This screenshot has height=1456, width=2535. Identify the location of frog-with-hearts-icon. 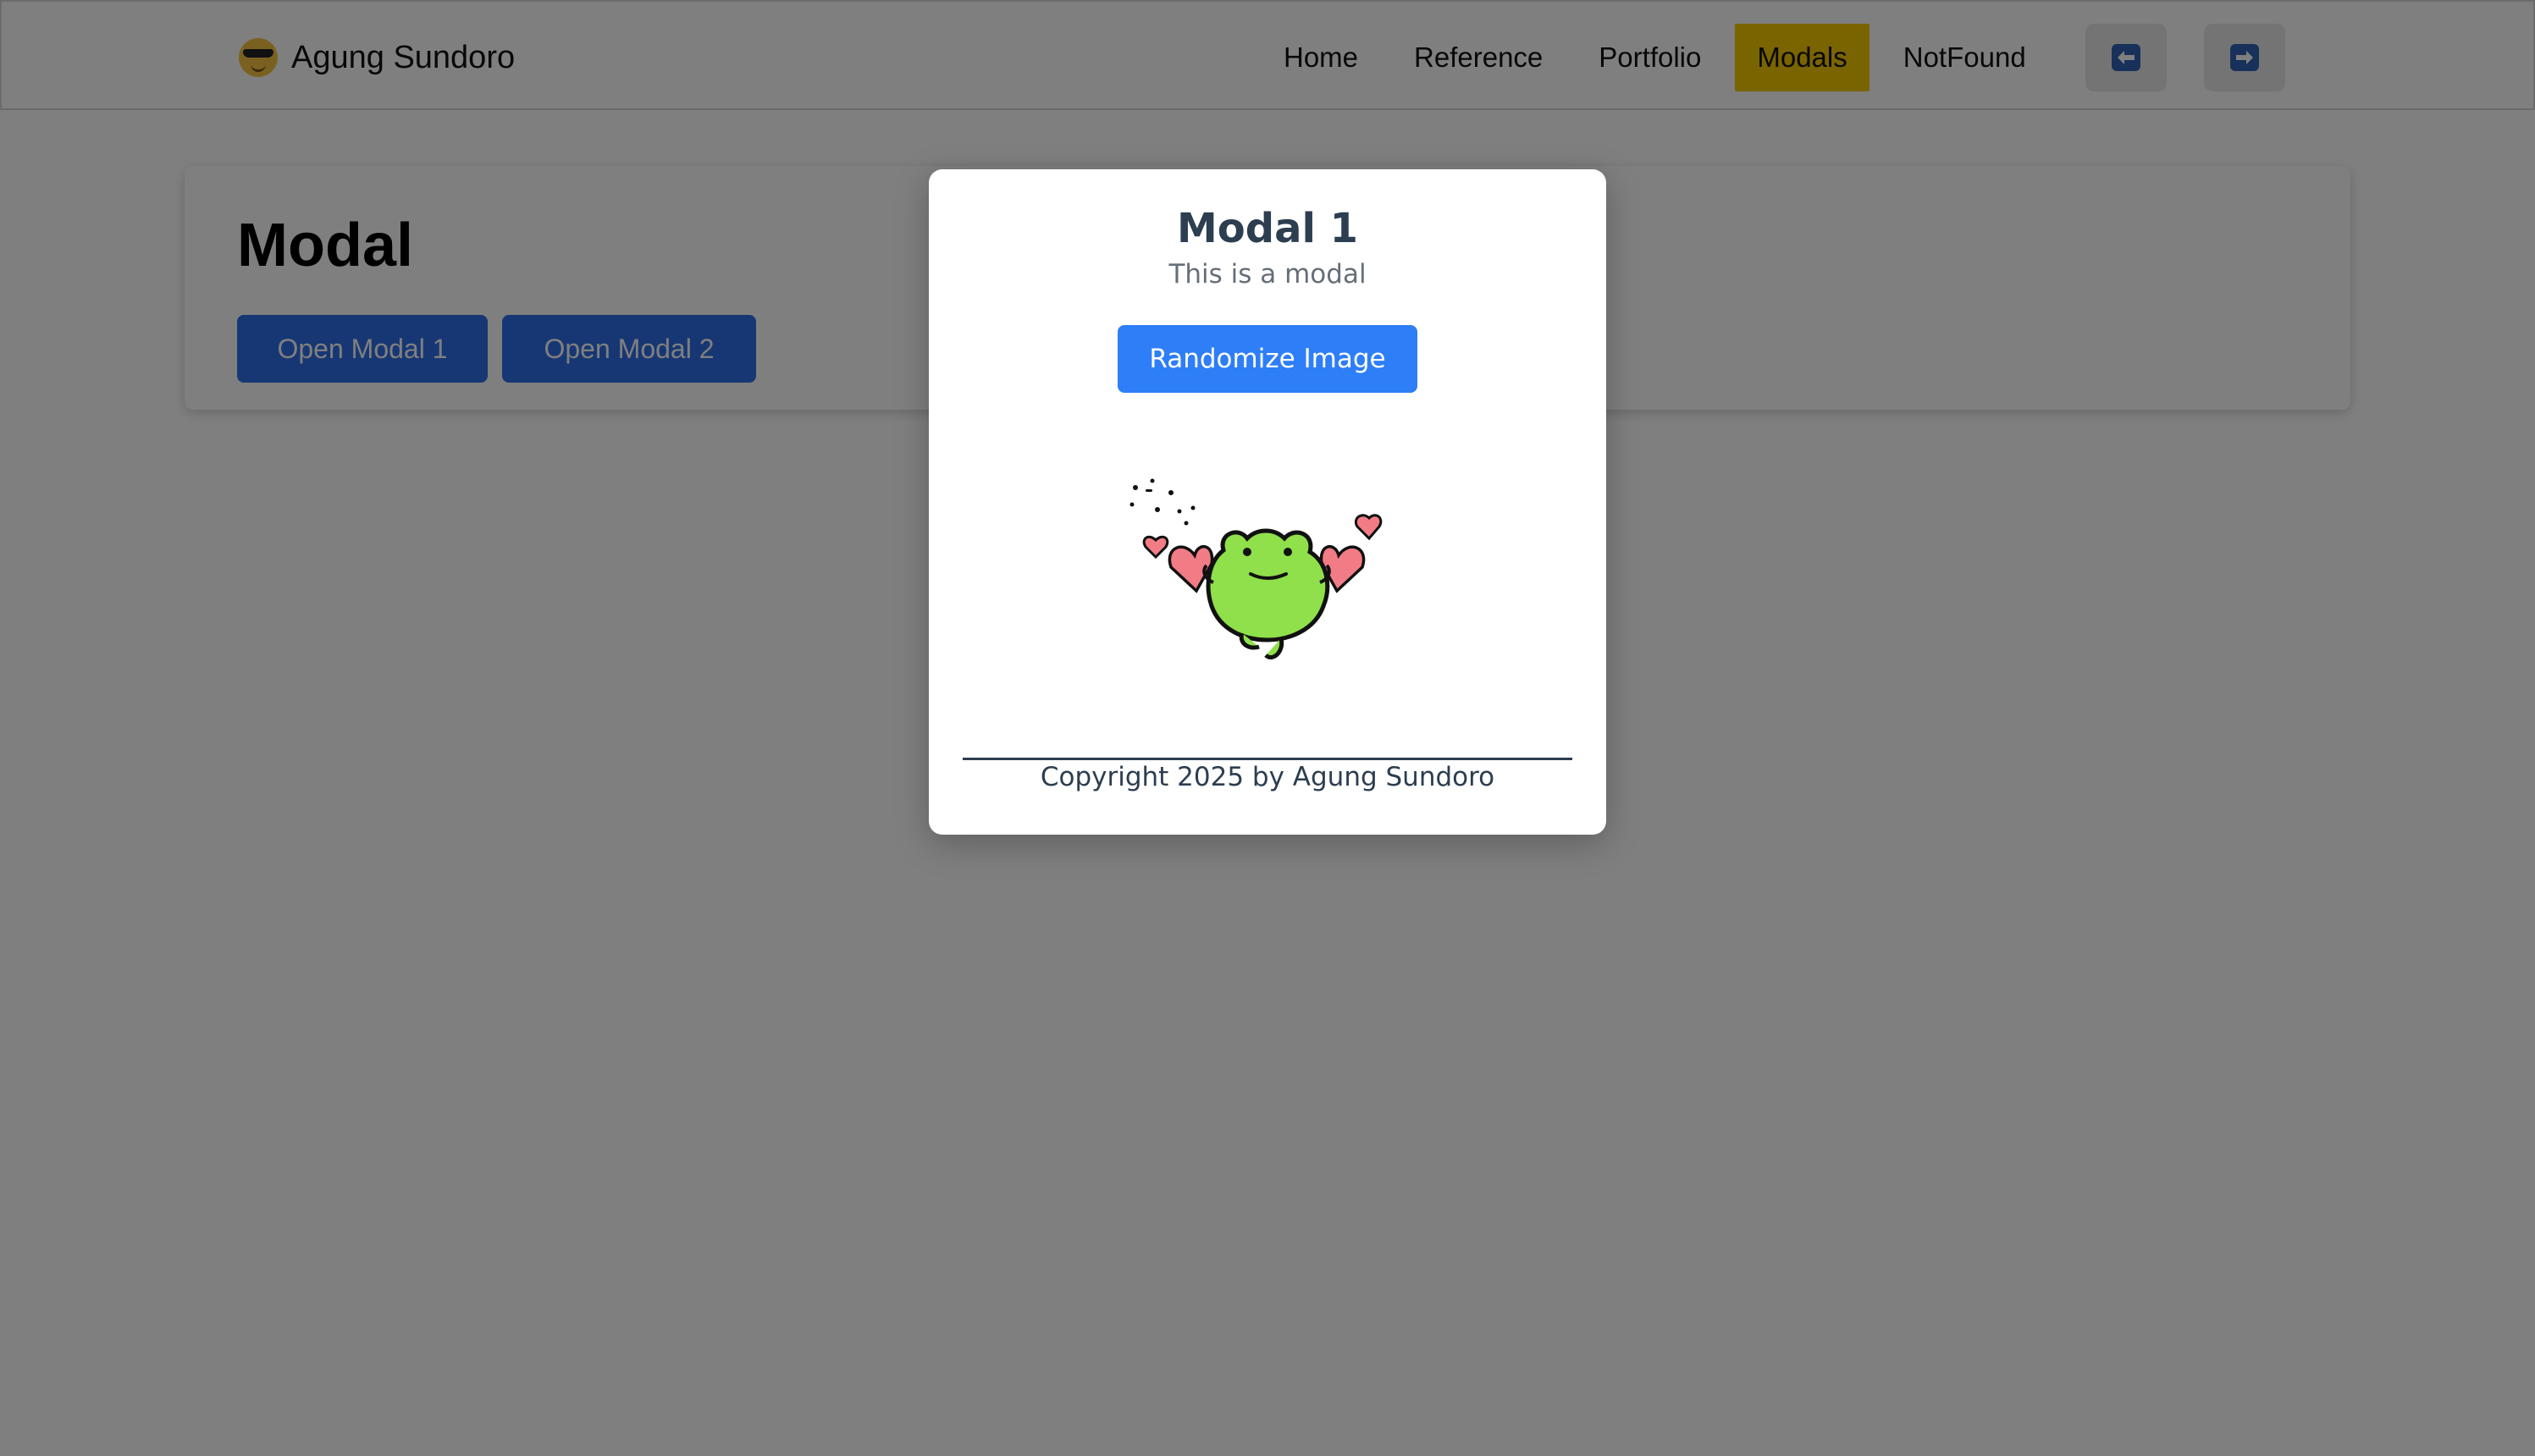
(1256, 568).